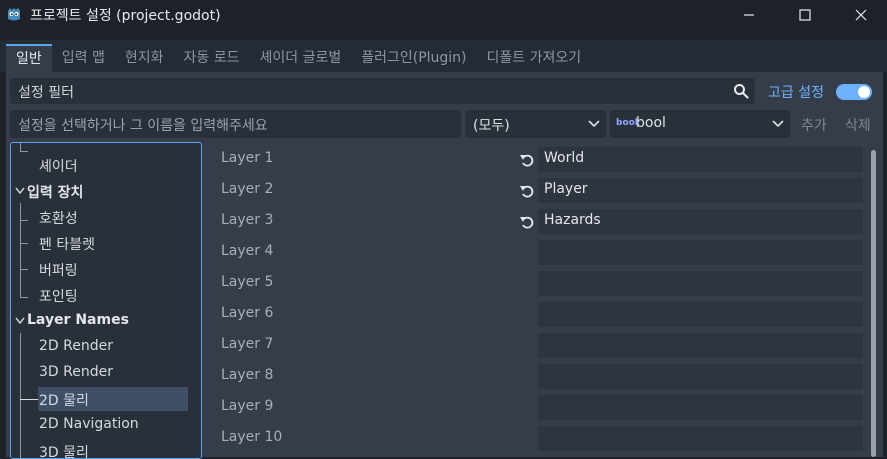 The height and width of the screenshot is (459, 887). Describe the element at coordinates (700, 159) in the screenshot. I see `layer-name-field: World` at that location.